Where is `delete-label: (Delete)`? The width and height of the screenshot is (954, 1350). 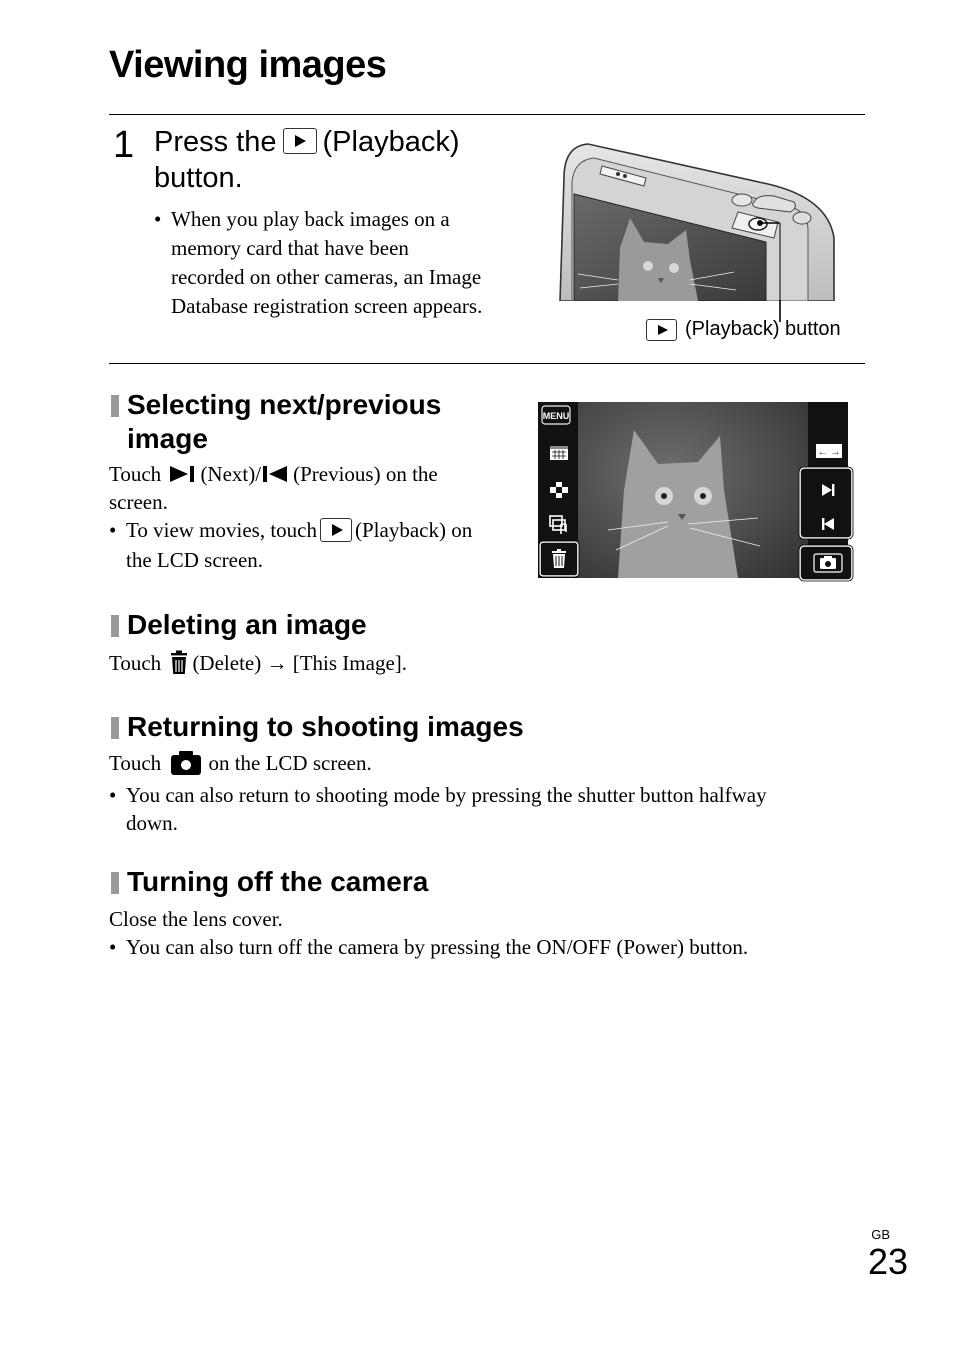 delete-label: (Delete) is located at coordinates (227, 663).